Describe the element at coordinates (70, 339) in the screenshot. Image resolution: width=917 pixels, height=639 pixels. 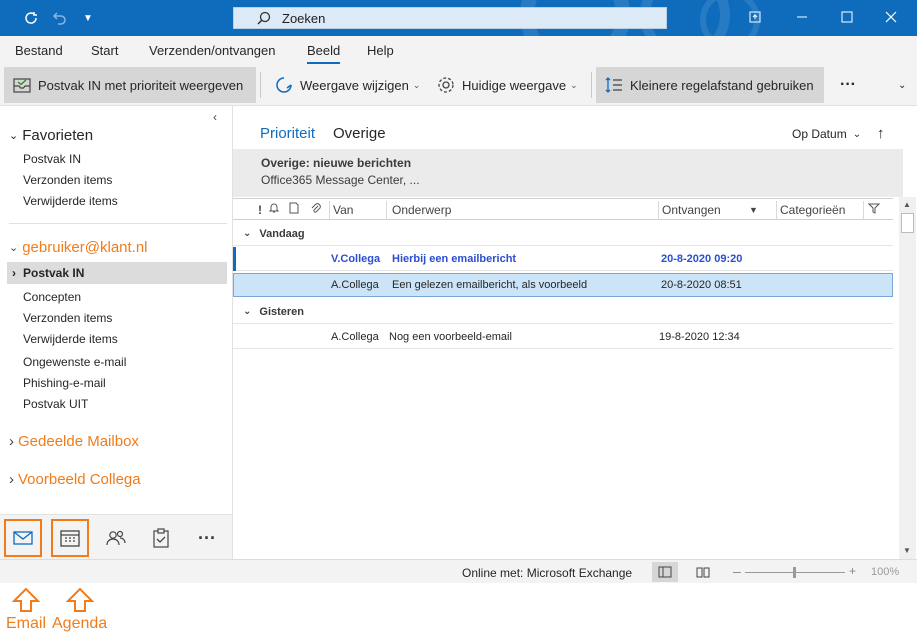
I see `folder-deleted: Verwijderde items` at that location.